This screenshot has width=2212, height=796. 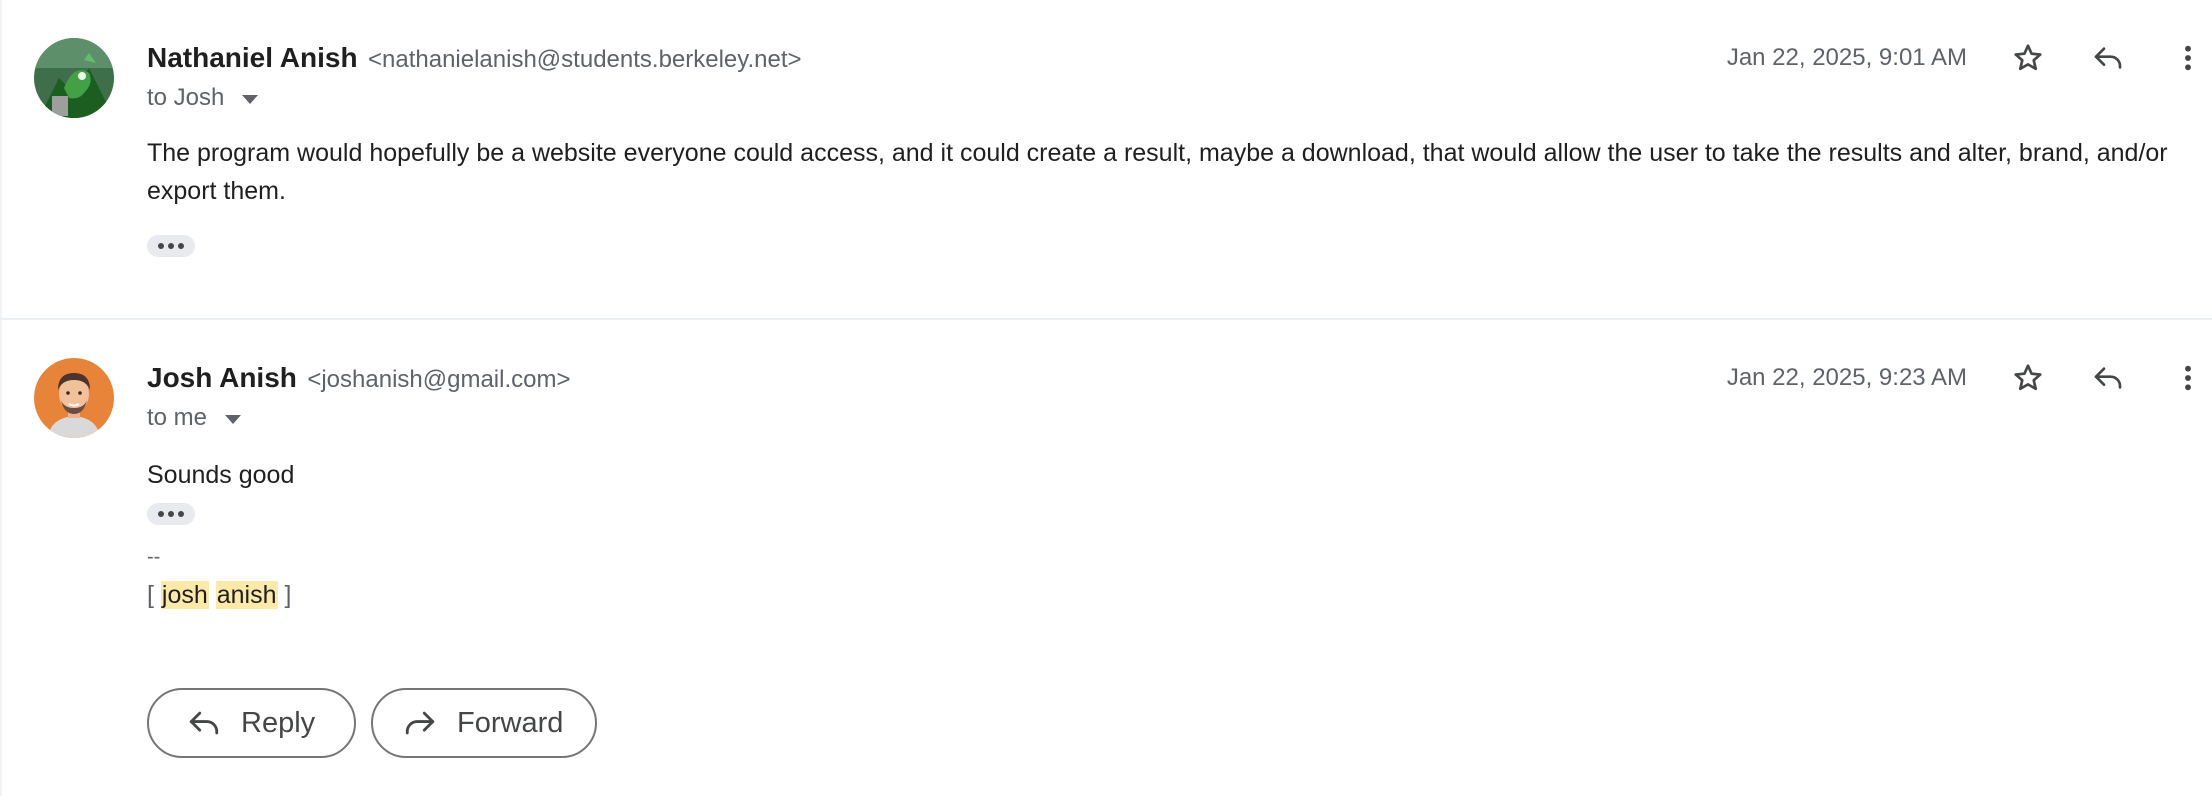 I want to click on sender-email: <nathanielanish@students.berkeley.net>, so click(x=585, y=59).